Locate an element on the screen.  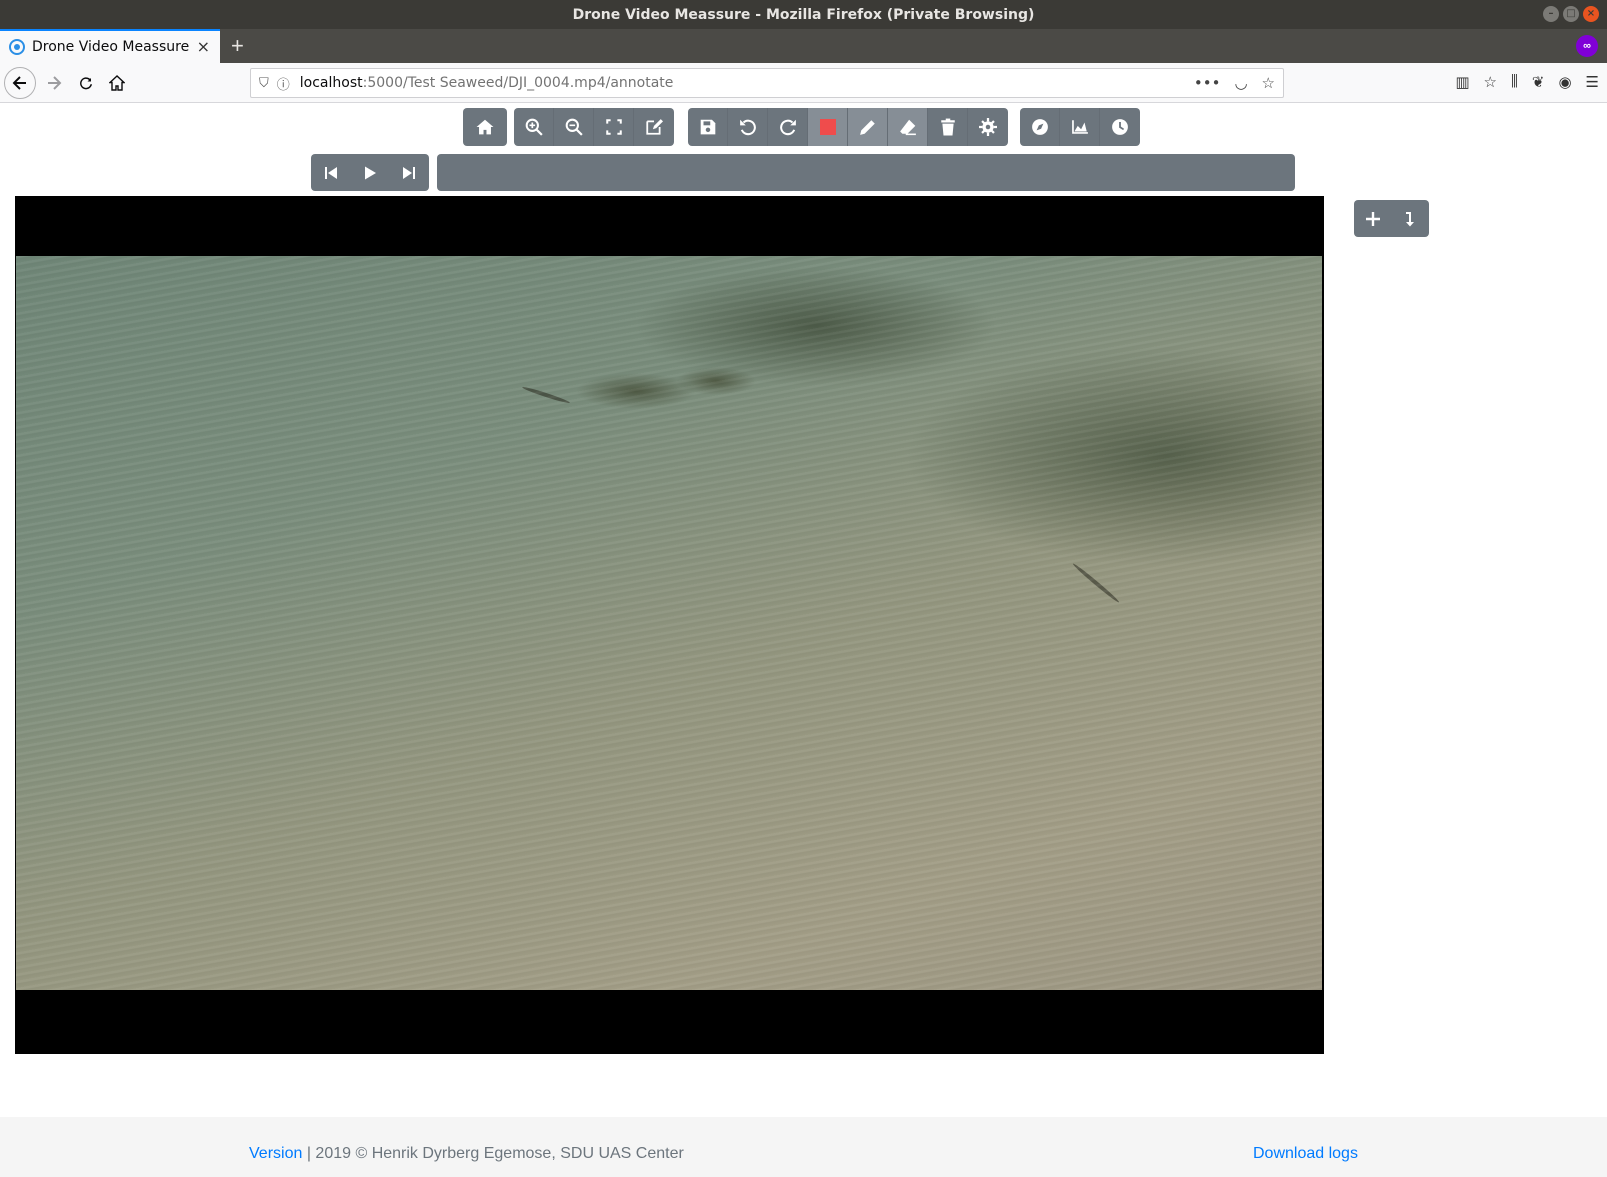
edit-button is located at coordinates (654, 127).